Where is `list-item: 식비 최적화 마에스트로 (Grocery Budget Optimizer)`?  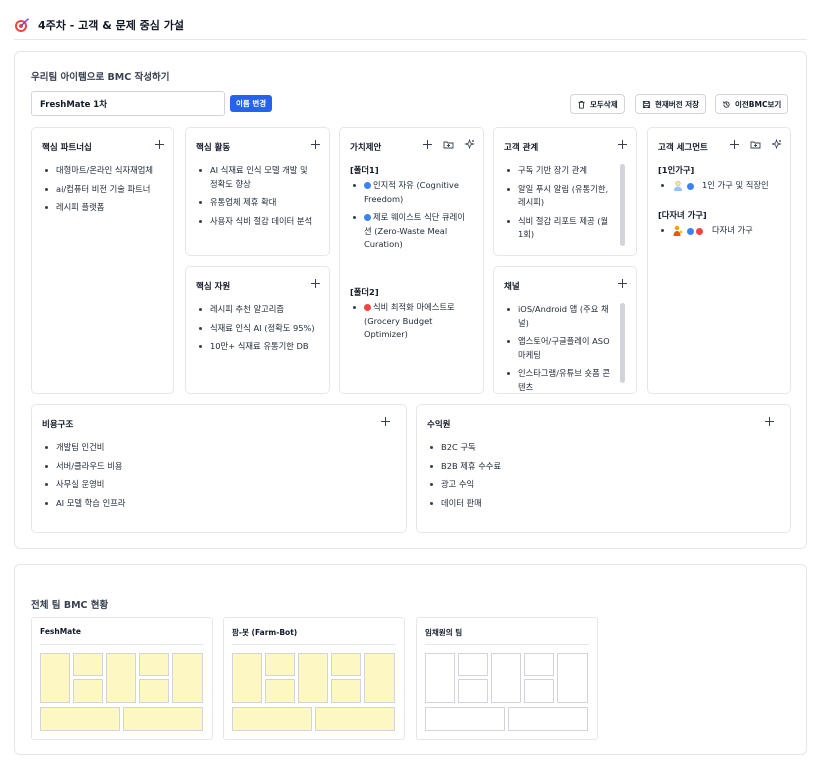
list-item: 식비 최적화 마에스트로 (Grocery Budget Optimizer) is located at coordinates (411, 321).